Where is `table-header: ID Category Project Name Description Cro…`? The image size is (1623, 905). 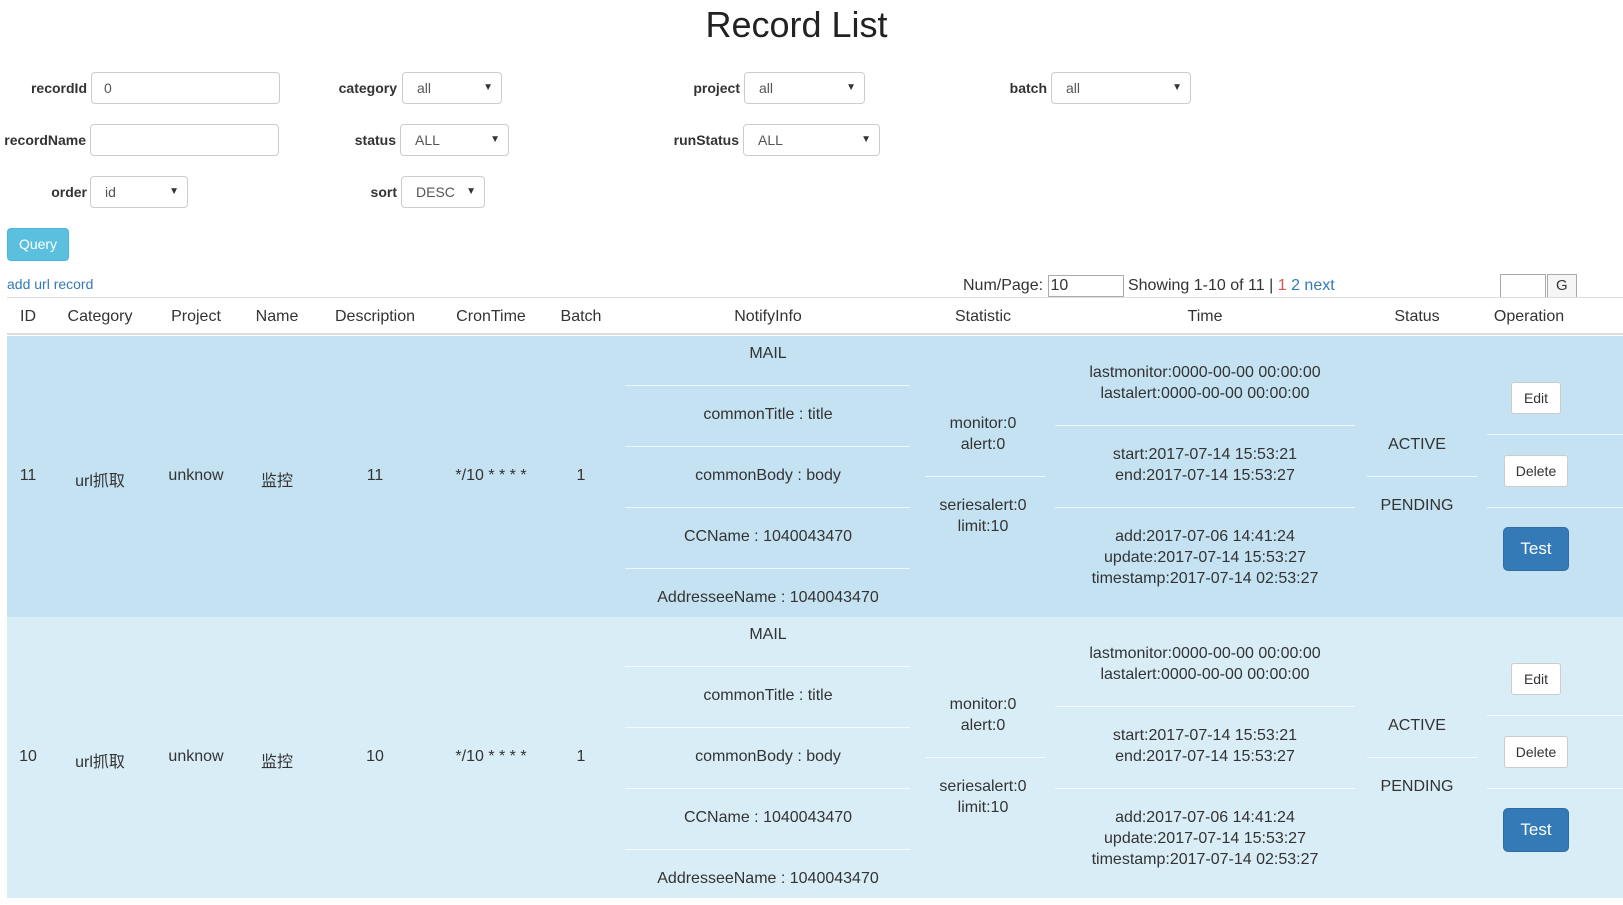
table-header: ID Category Project Name Description Cro… is located at coordinates (815, 316).